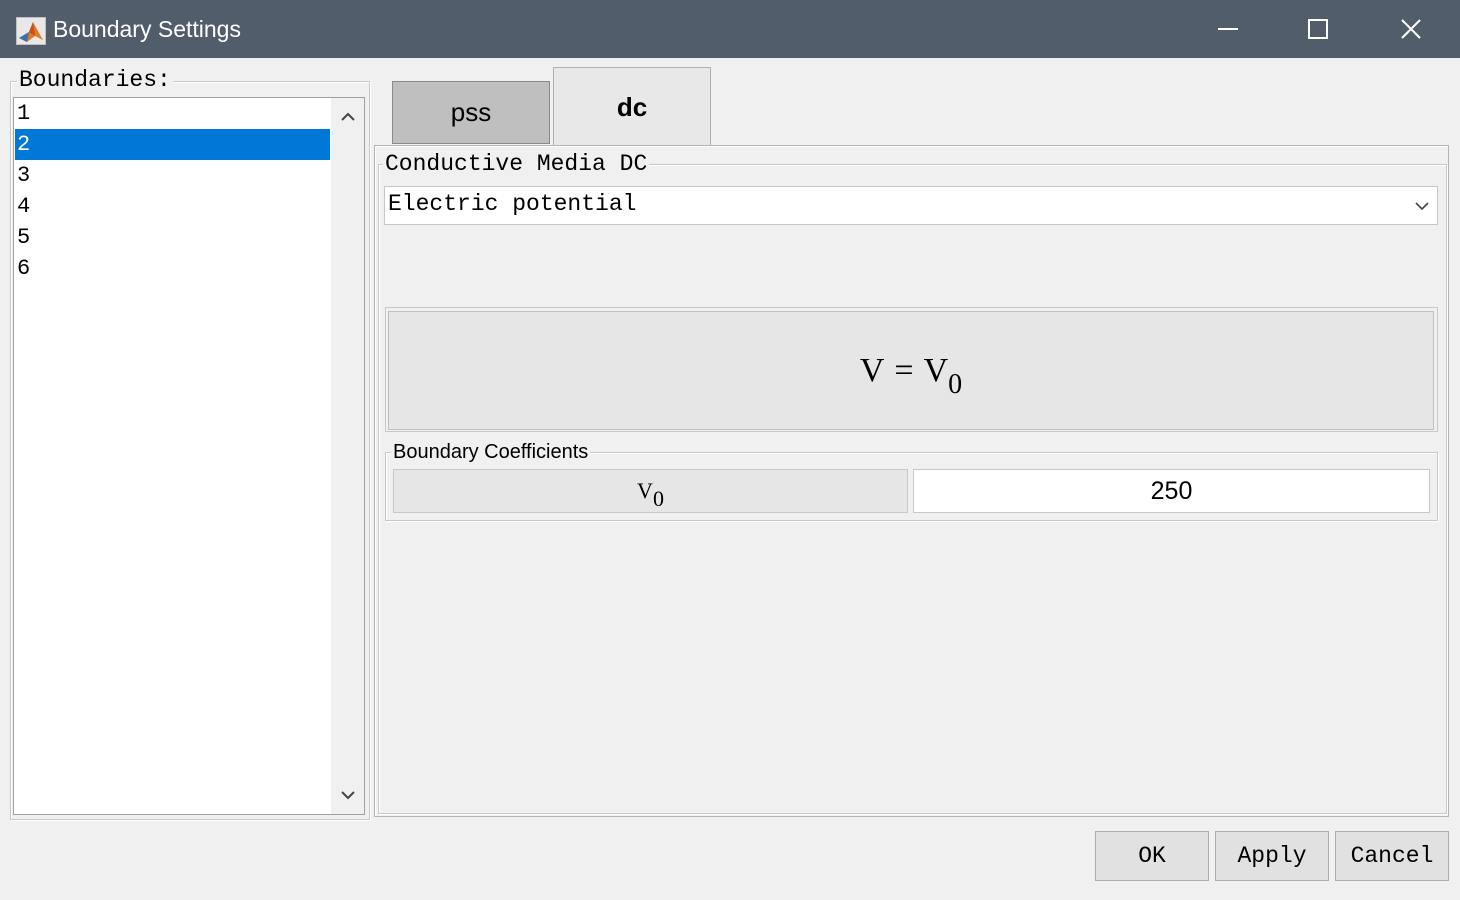 The width and height of the screenshot is (1460, 900). I want to click on apply-button: Apply, so click(1272, 856).